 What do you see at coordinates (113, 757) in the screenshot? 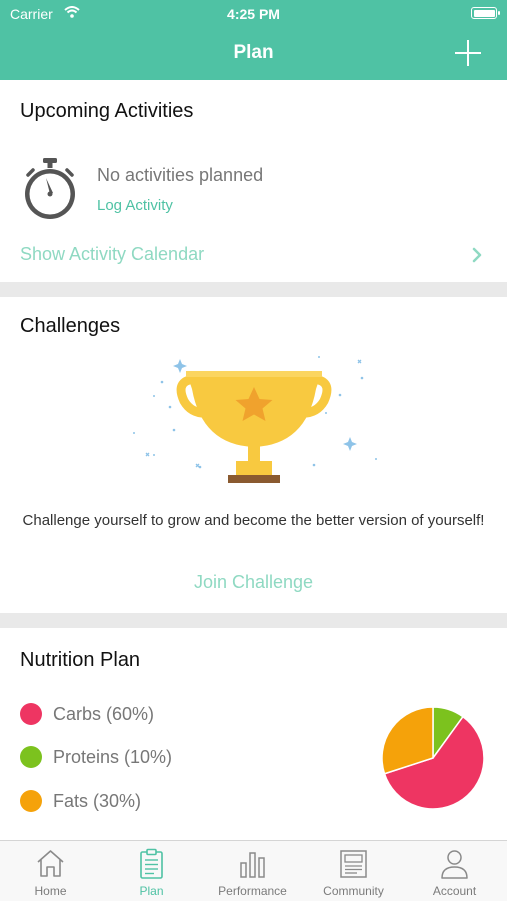
I see `legend-label: Proteins (10%)` at bounding box center [113, 757].